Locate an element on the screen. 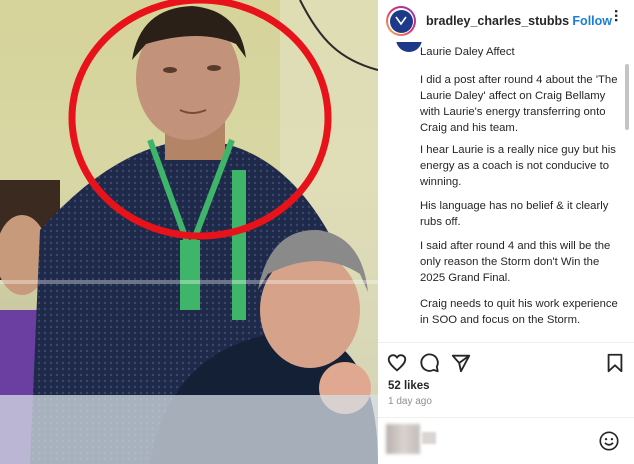  heart-icon is located at coordinates (397, 363).